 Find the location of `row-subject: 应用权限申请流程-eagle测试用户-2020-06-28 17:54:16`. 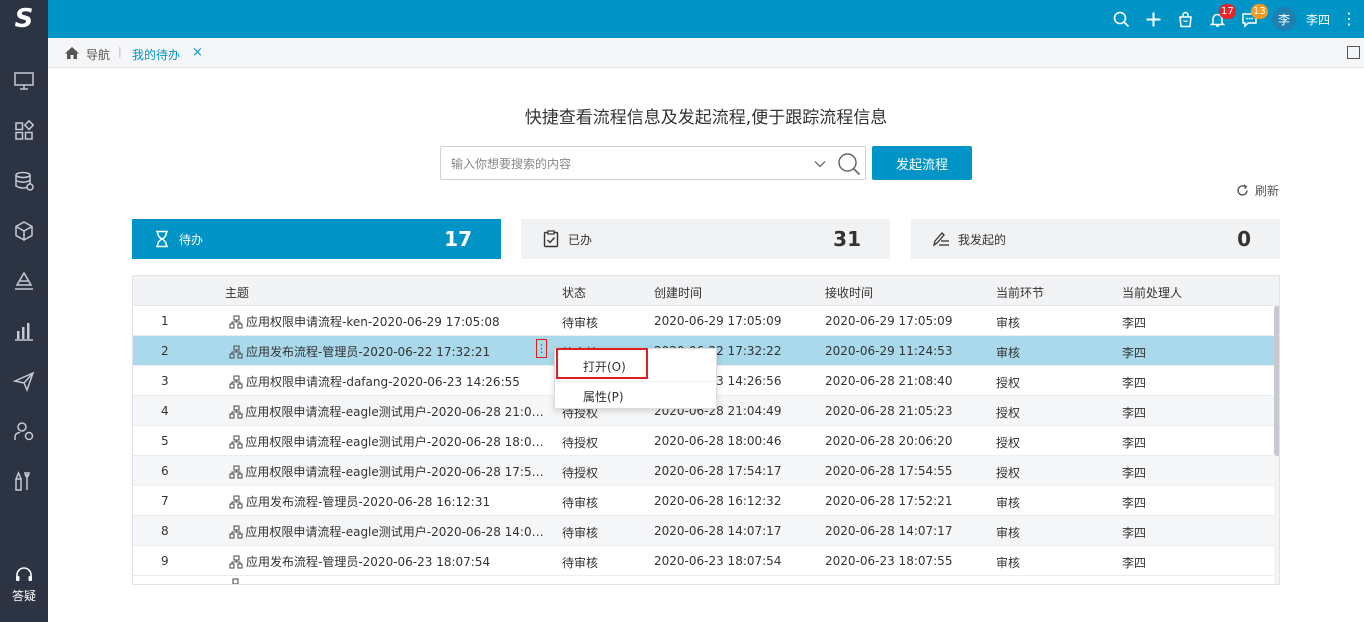

row-subject: 应用权限申请流程-eagle测试用户-2020-06-28 17:54:16 is located at coordinates (388, 471).